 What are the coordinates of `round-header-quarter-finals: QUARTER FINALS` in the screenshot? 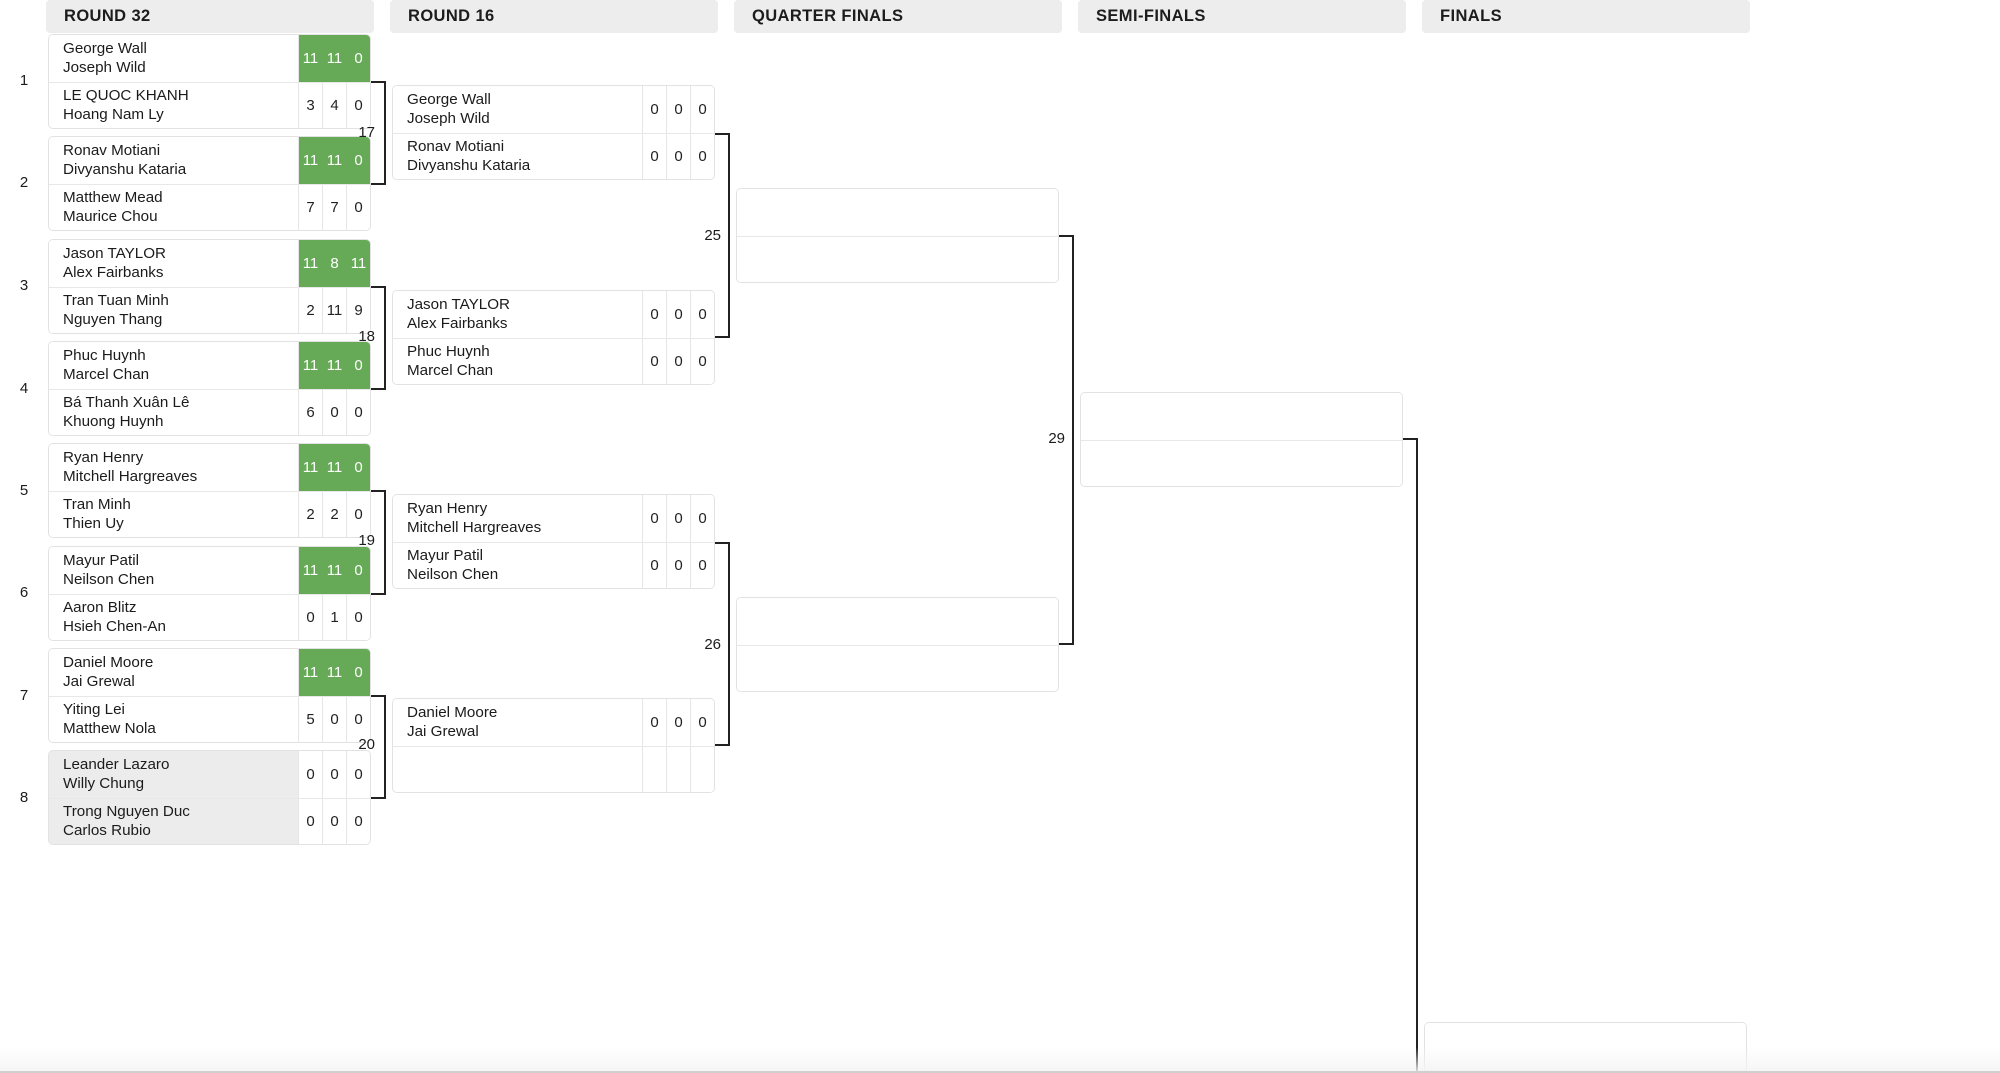 It's located at (898, 16).